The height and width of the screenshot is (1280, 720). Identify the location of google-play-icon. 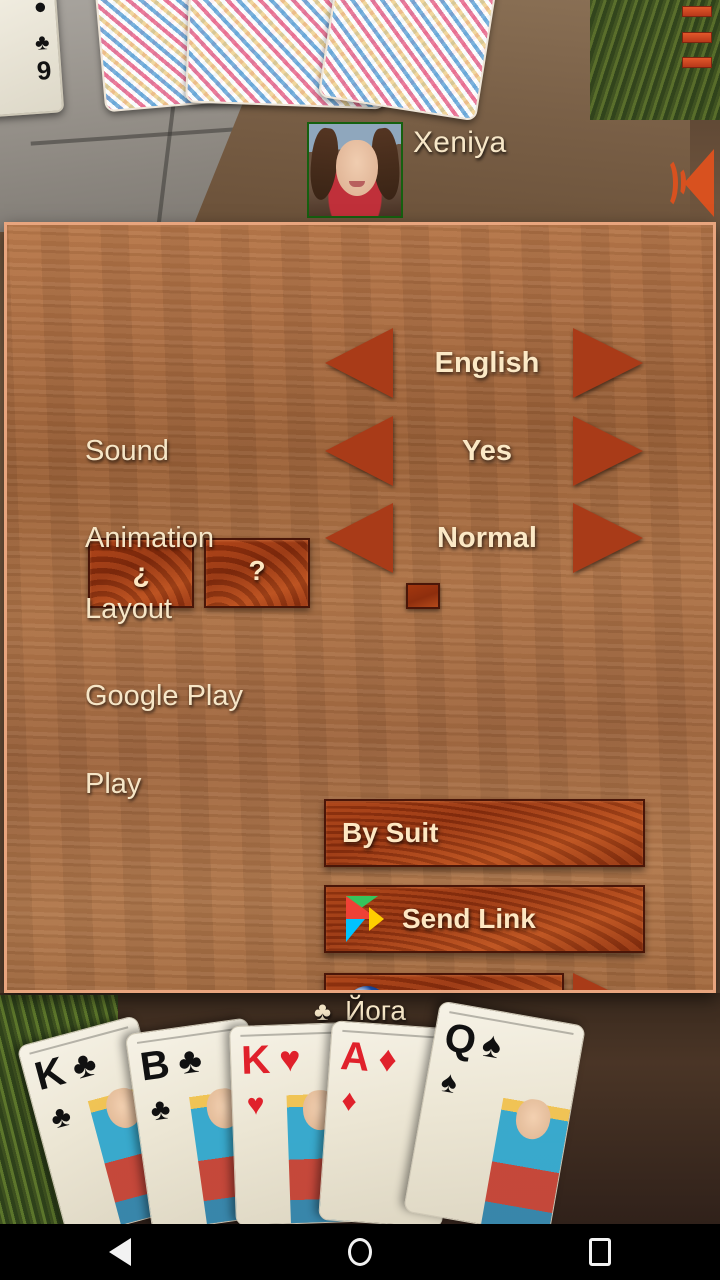
(368, 919).